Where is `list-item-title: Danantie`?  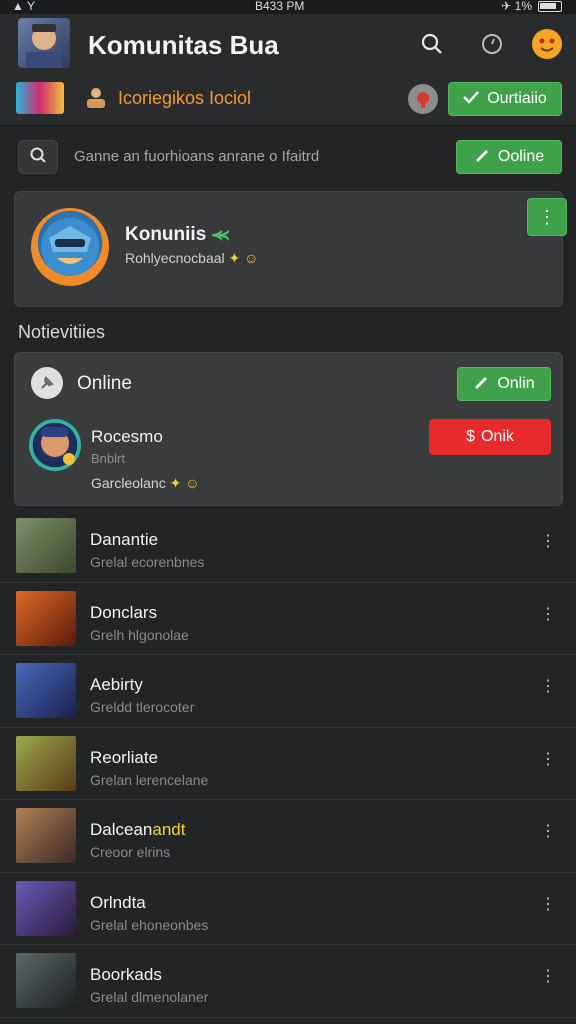 list-item-title: Danantie is located at coordinates (124, 539).